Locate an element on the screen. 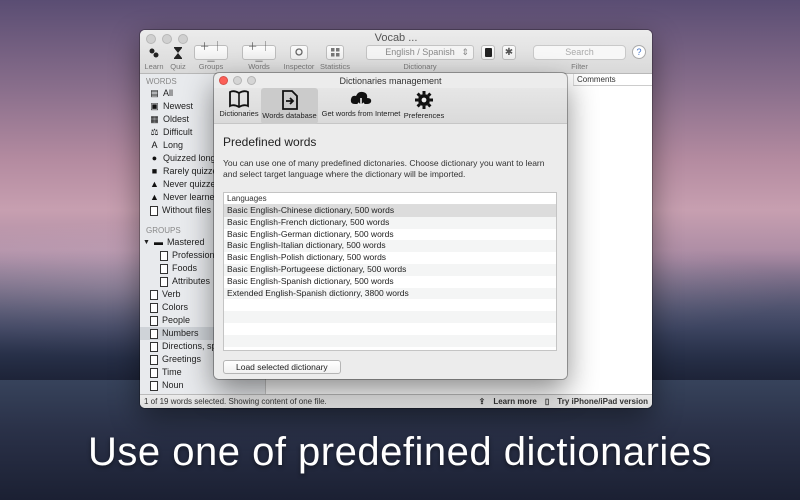 Image resolution: width=800 pixels, height=500 pixels. share-icon: ⇪ is located at coordinates (482, 401).